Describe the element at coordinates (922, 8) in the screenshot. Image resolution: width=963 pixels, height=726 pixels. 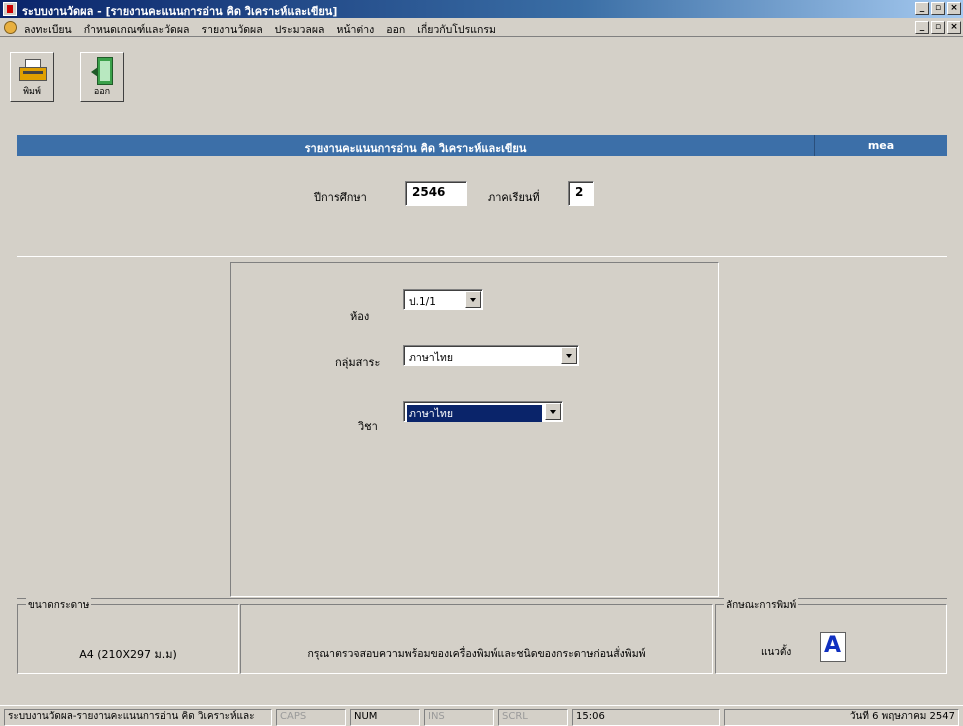
I see `minimize-button: _` at that location.